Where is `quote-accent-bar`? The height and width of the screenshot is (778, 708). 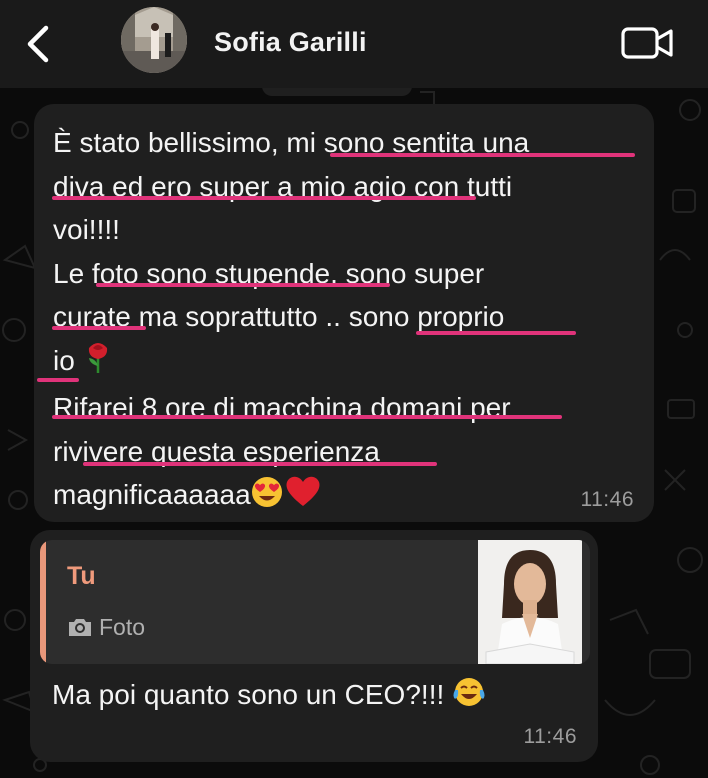 quote-accent-bar is located at coordinates (43, 602).